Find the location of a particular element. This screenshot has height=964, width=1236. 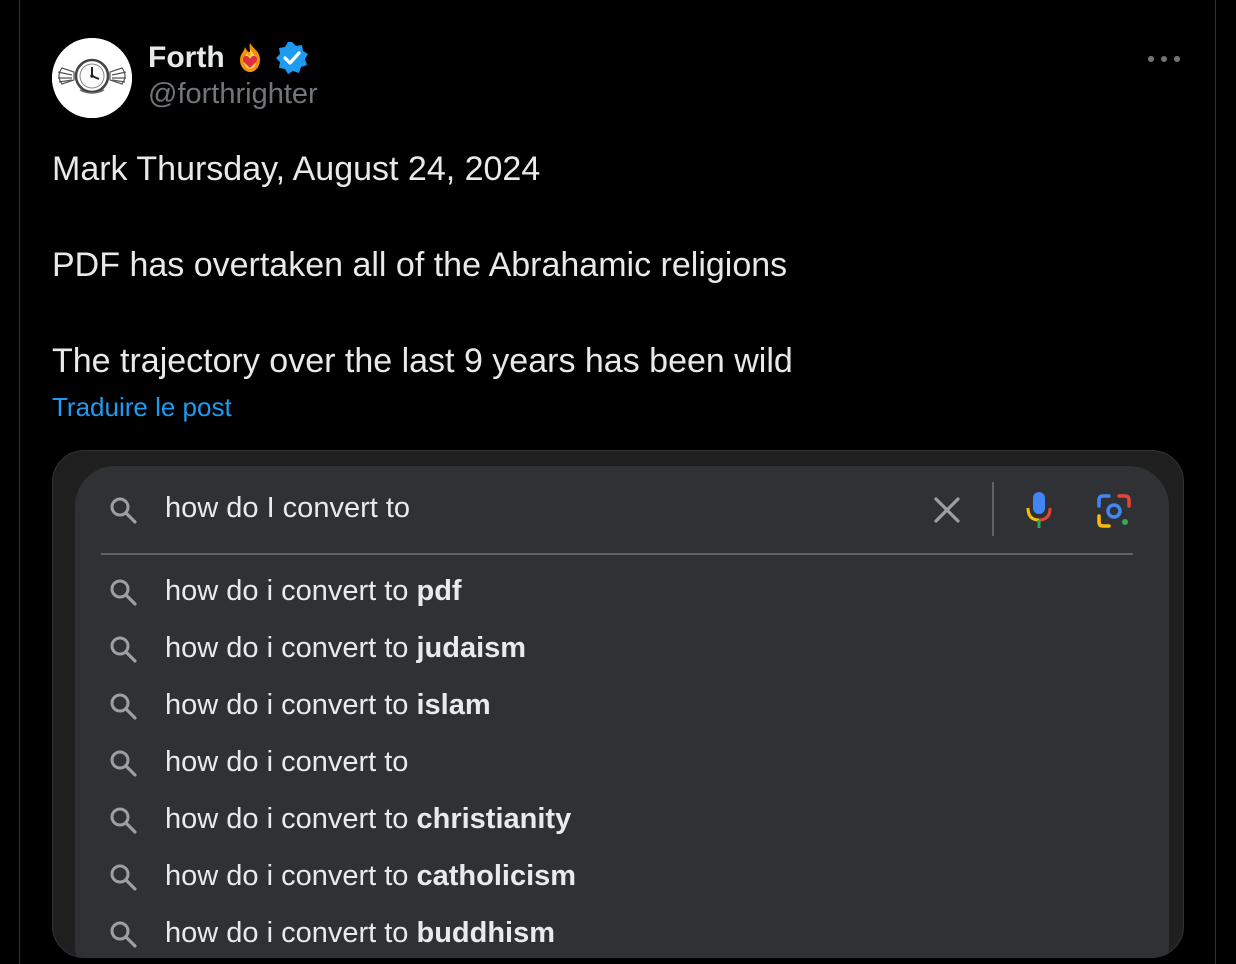

search-divider is located at coordinates (617, 554).